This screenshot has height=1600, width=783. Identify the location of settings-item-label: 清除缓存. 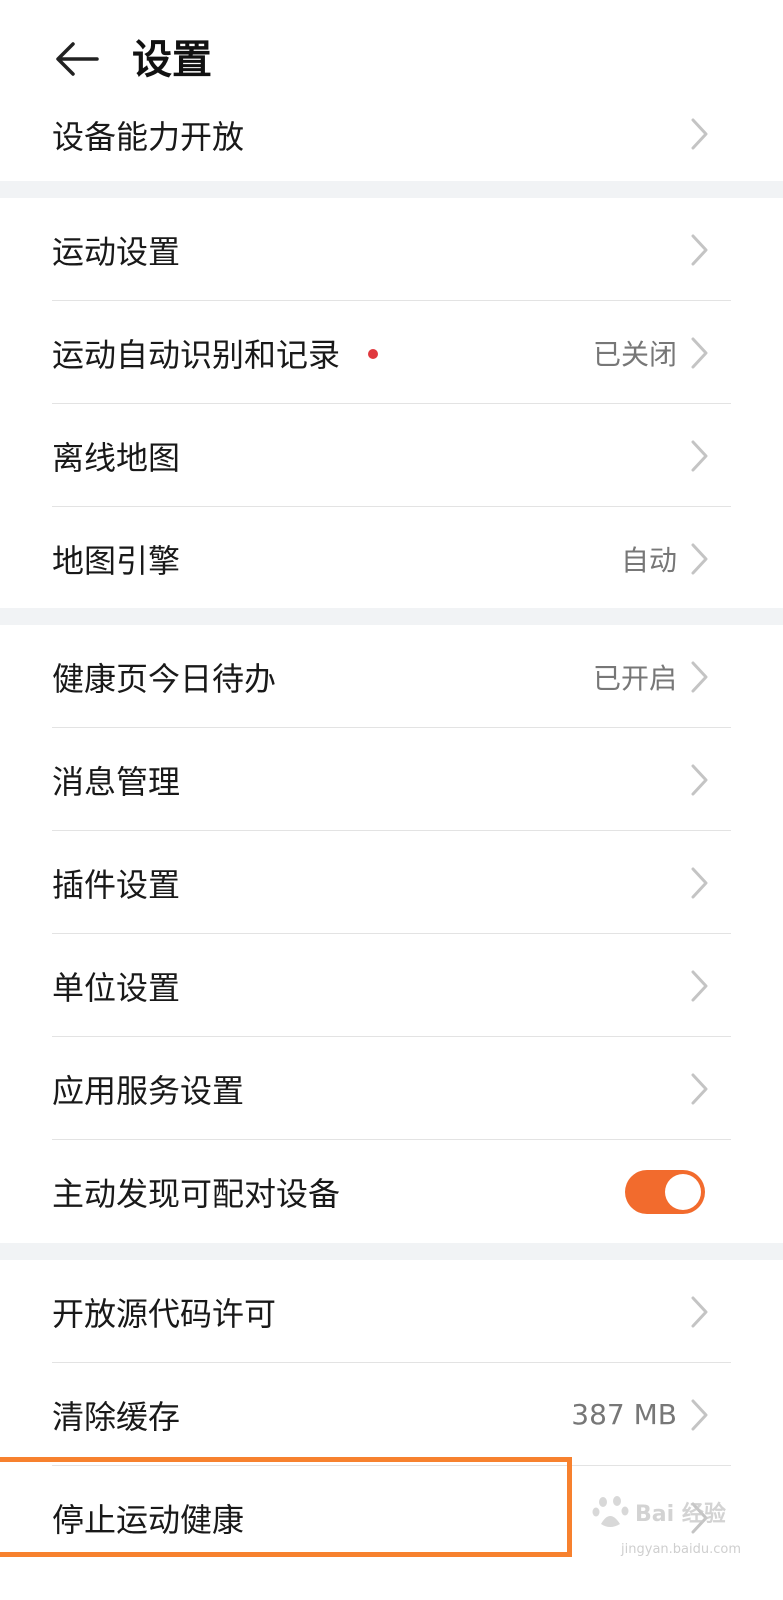
(116, 1416).